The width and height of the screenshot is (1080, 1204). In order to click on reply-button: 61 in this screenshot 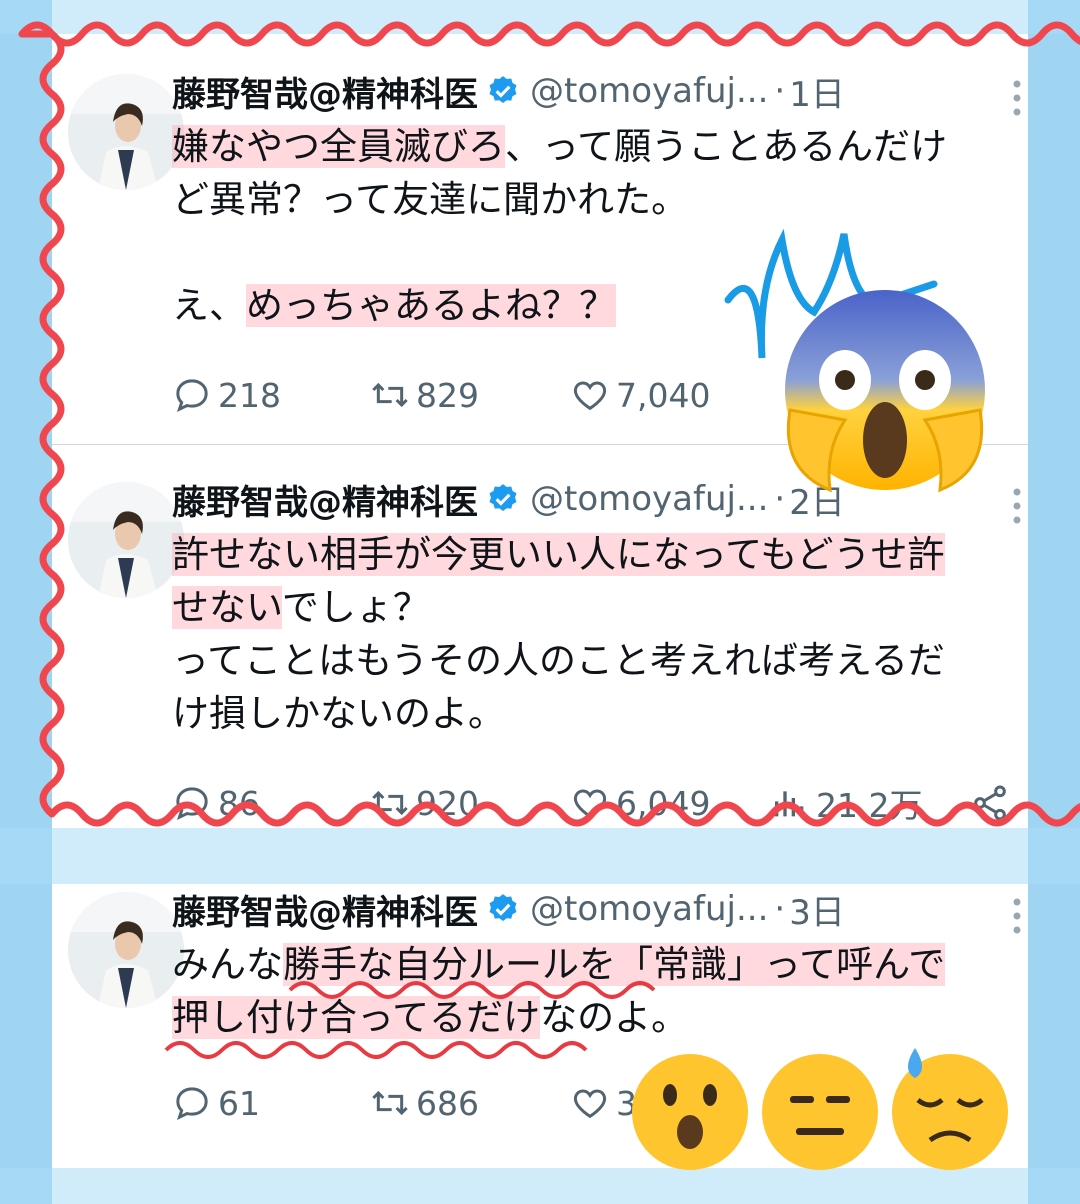, I will do `click(271, 1103)`.